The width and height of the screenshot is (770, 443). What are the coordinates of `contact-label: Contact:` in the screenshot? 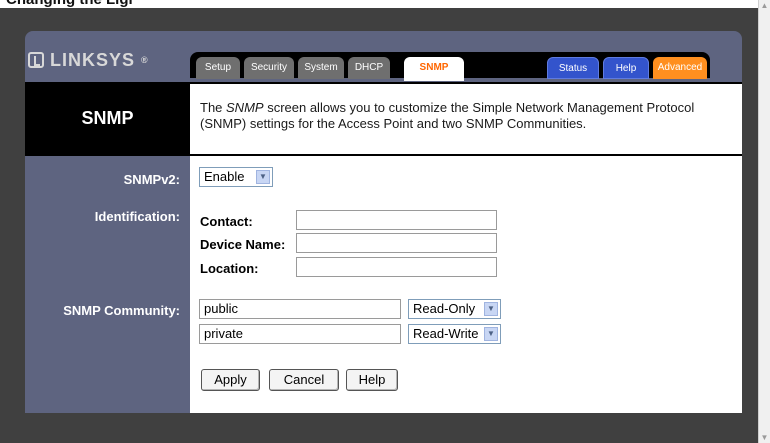 It's located at (226, 221).